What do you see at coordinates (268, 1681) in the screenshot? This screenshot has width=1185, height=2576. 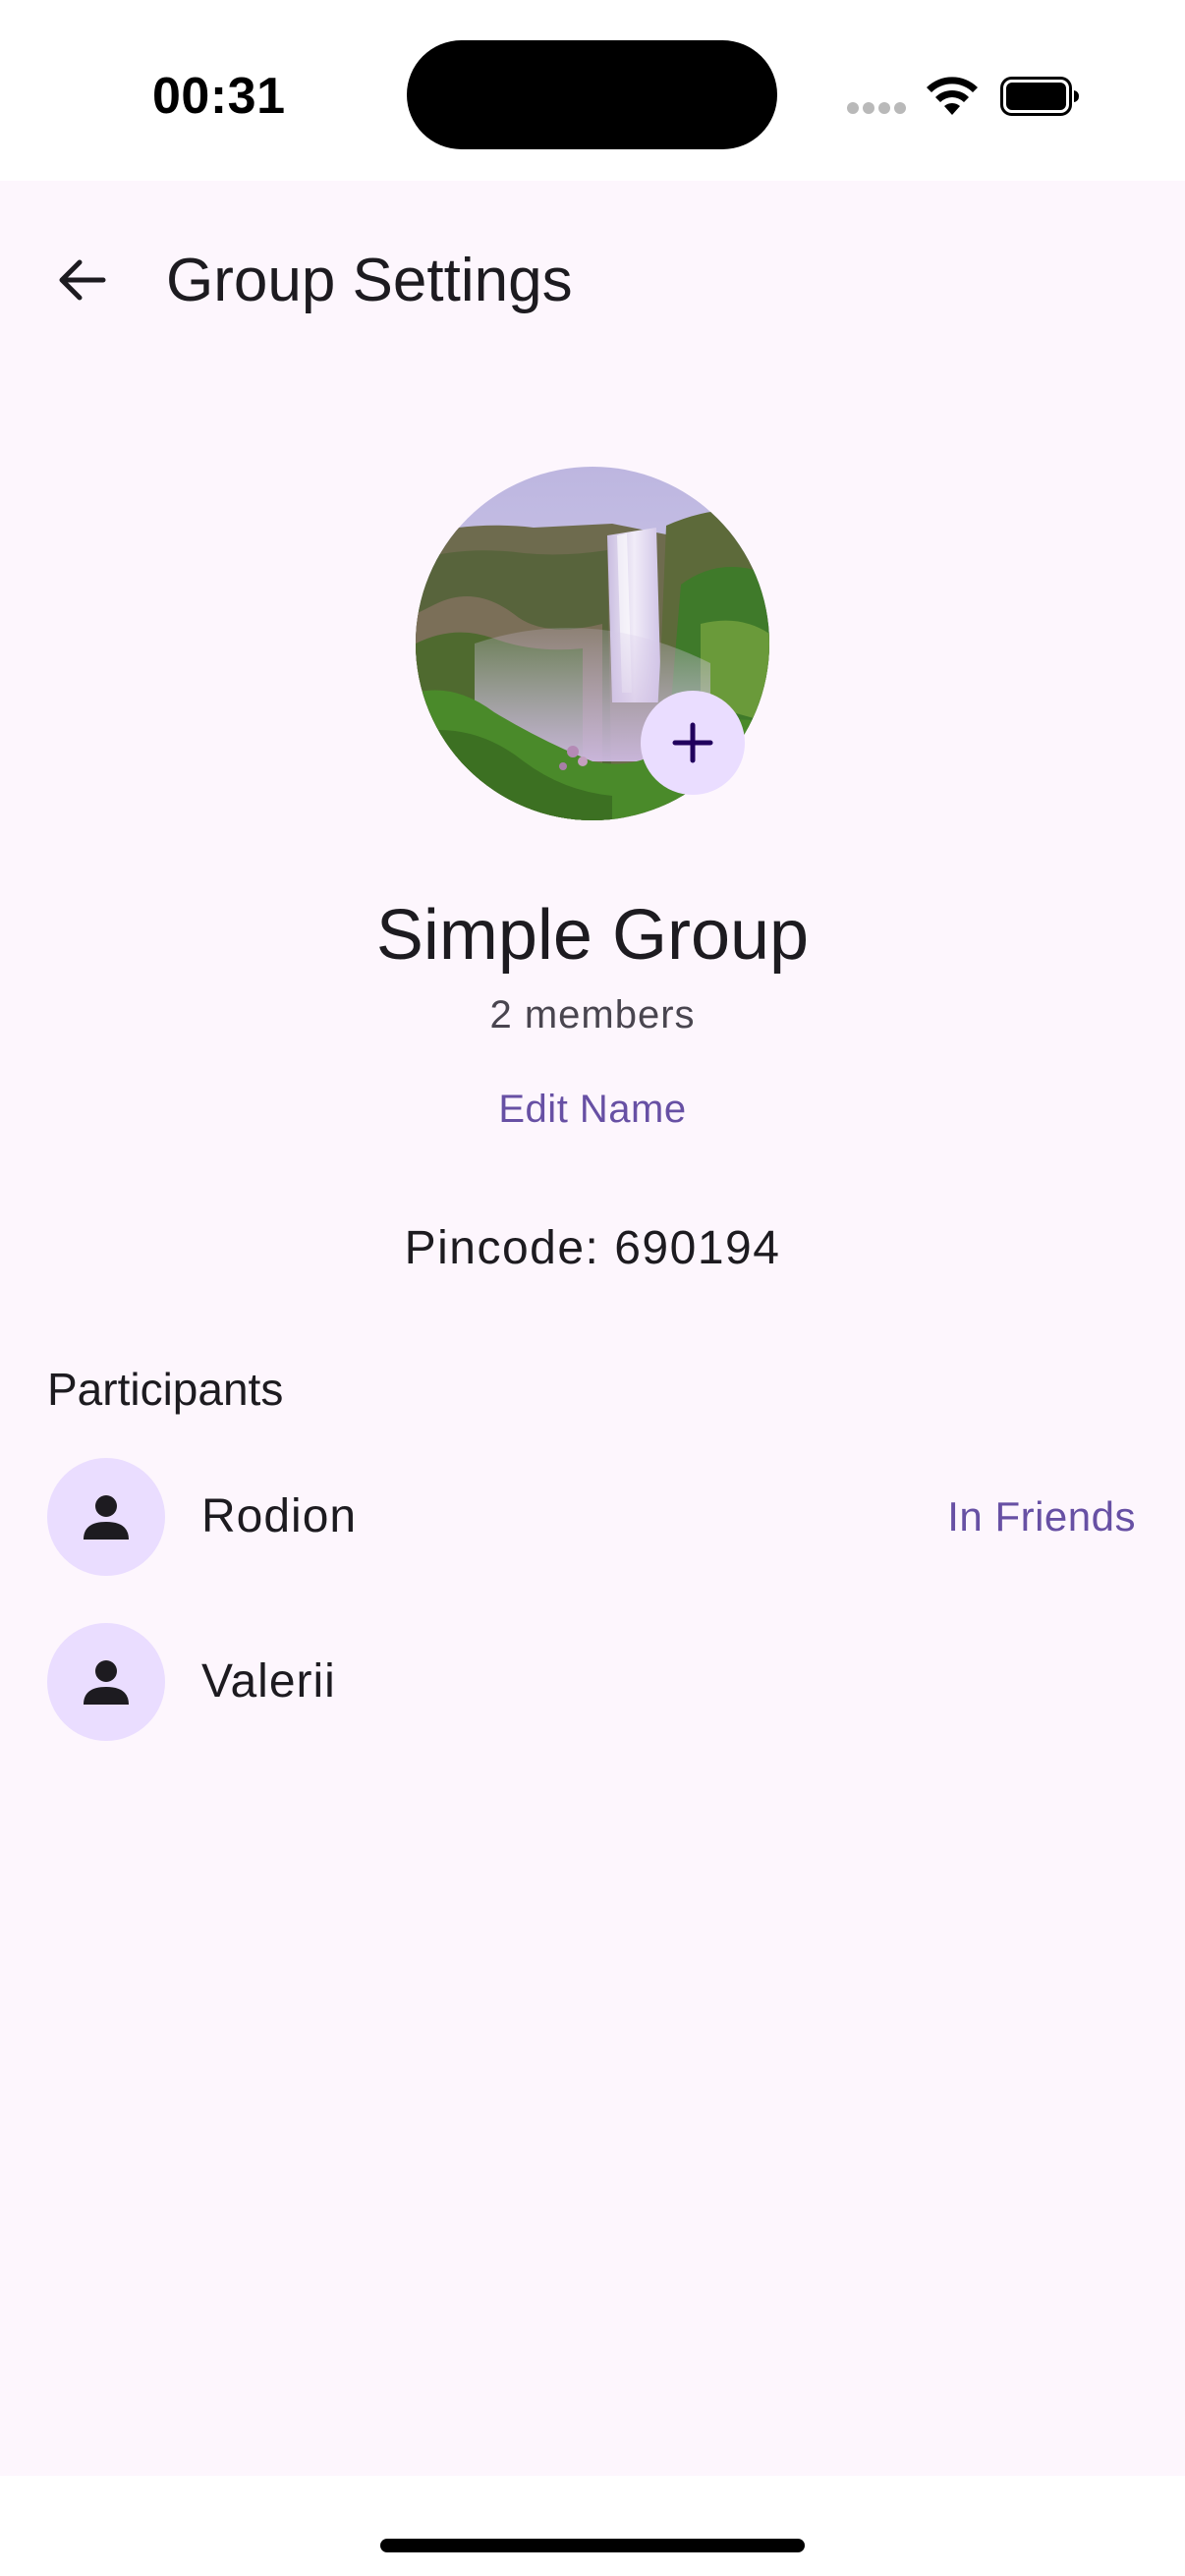 I see `participant-name: Valerii` at bounding box center [268, 1681].